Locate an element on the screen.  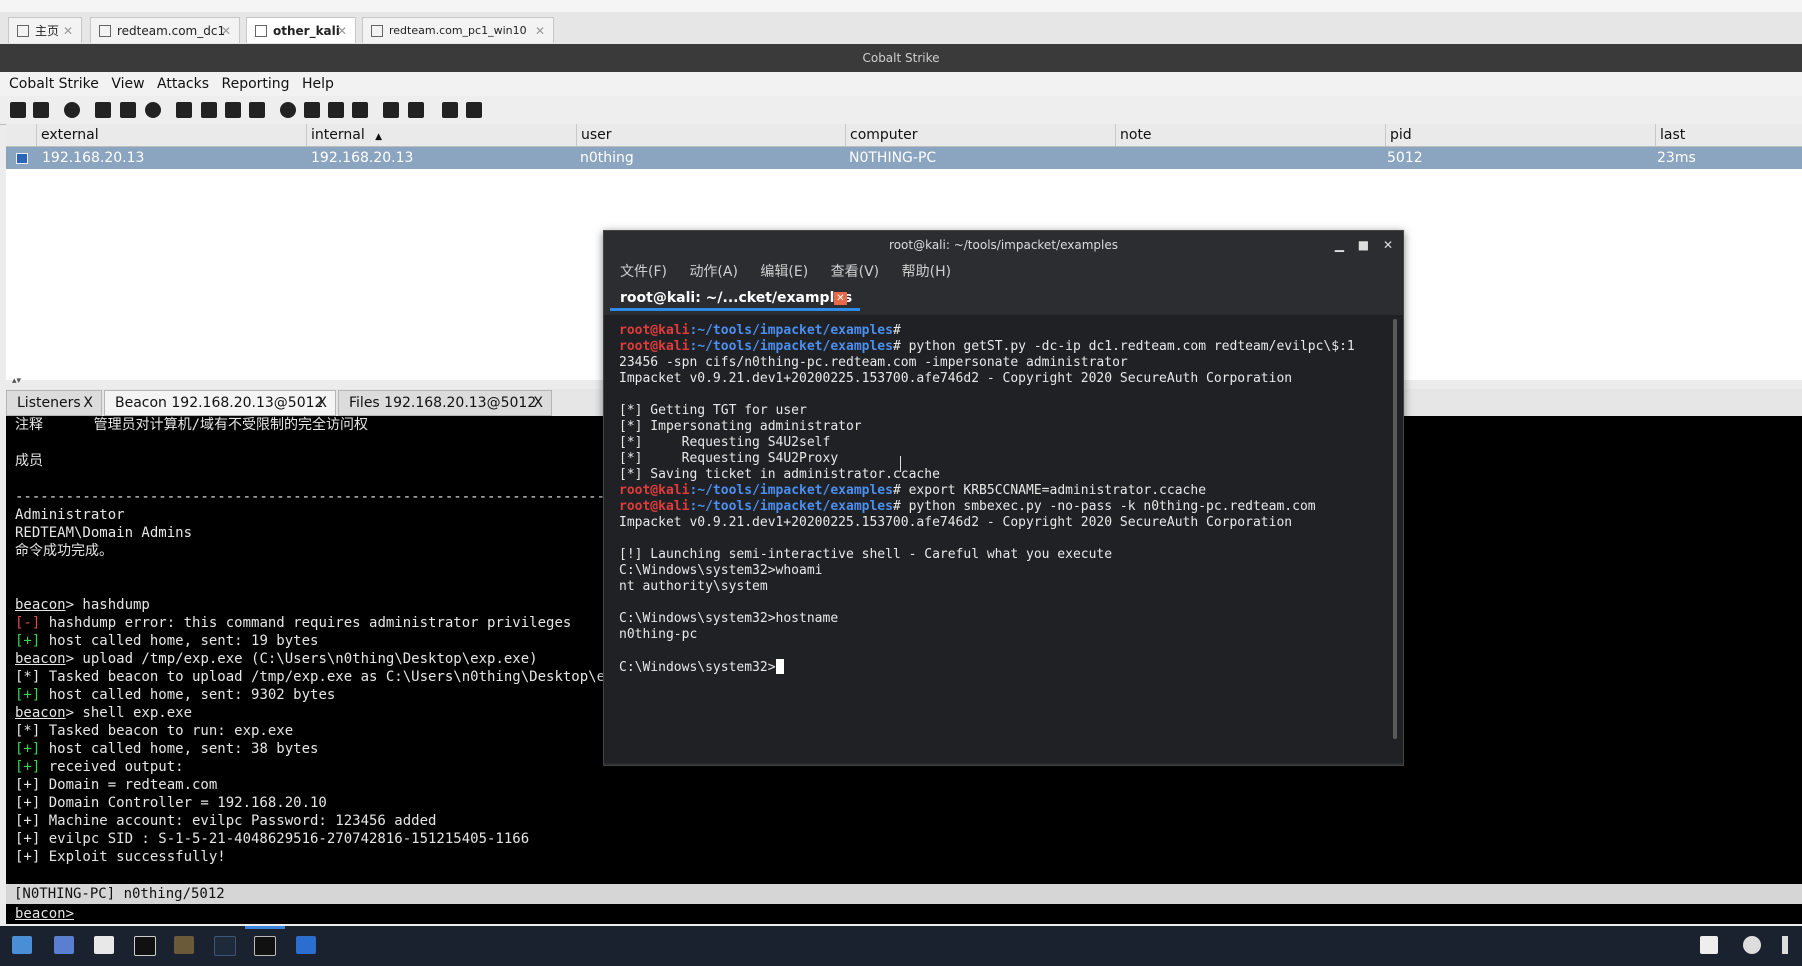
column-note: note is located at coordinates (1250, 135).